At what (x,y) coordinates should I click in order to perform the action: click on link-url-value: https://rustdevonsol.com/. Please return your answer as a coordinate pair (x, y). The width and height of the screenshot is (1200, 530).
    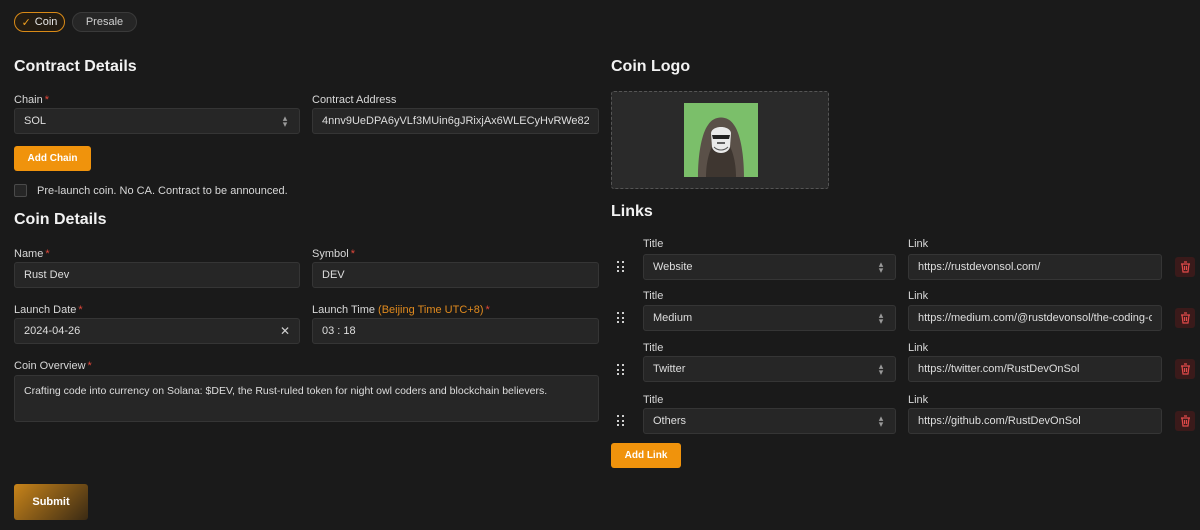
    Looking at the image, I should click on (979, 267).